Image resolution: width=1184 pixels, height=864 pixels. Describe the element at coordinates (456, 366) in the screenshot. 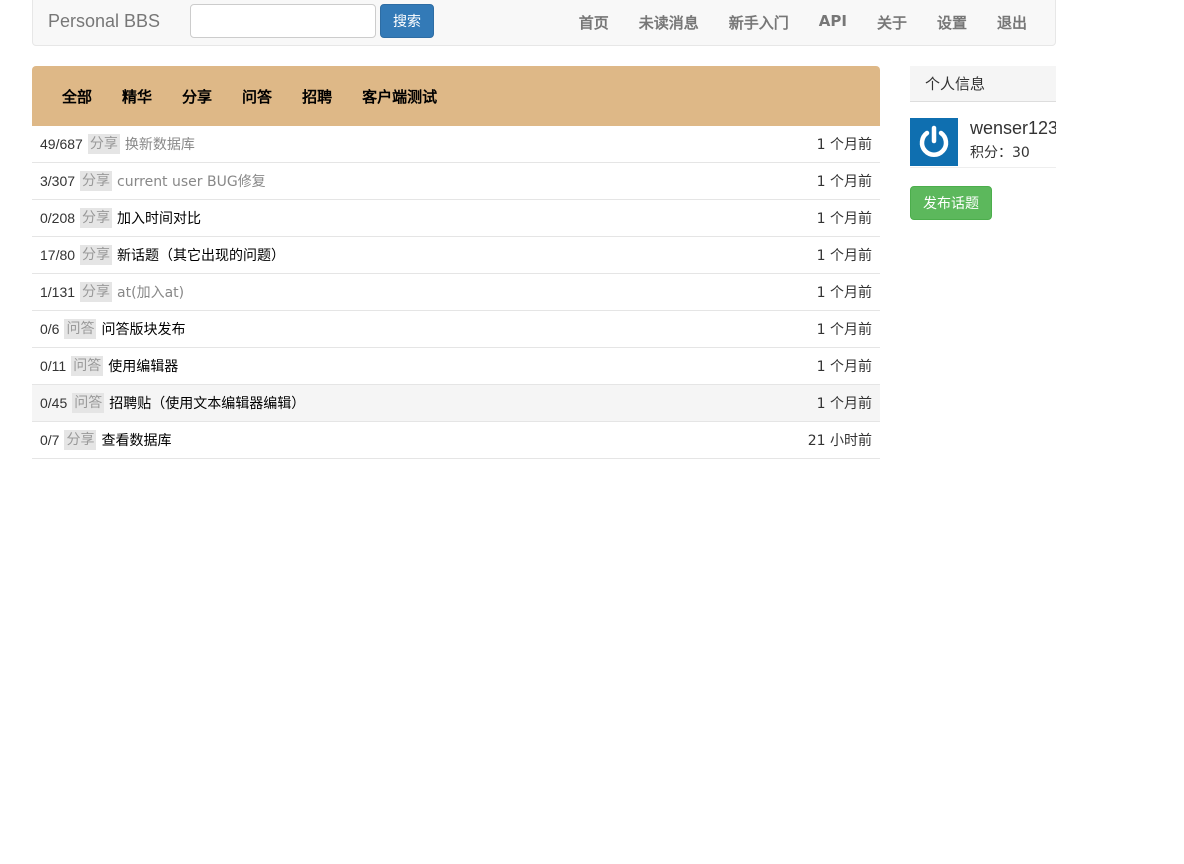

I see `topic-row: 0/11 问答 使用编辑器 1 个月前` at that location.